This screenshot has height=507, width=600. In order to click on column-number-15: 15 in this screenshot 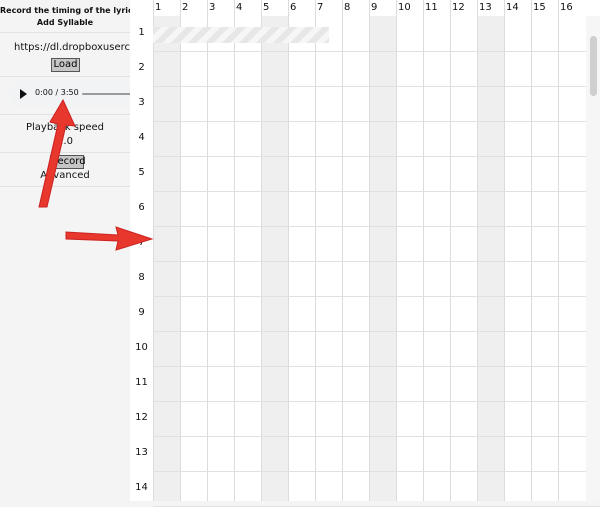, I will do `click(539, 7)`.